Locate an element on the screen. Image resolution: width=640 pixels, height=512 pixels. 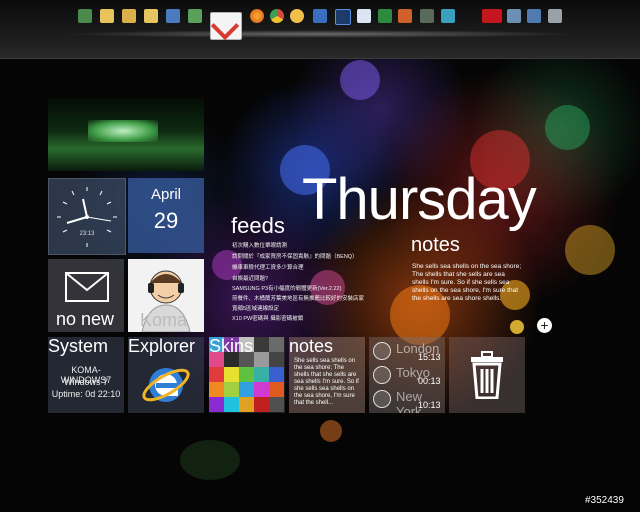
world-clock-time: 10:13 is located at coordinates (429, 405).